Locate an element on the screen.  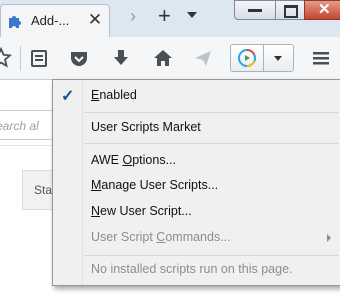
download-icon is located at coordinates (121, 58).